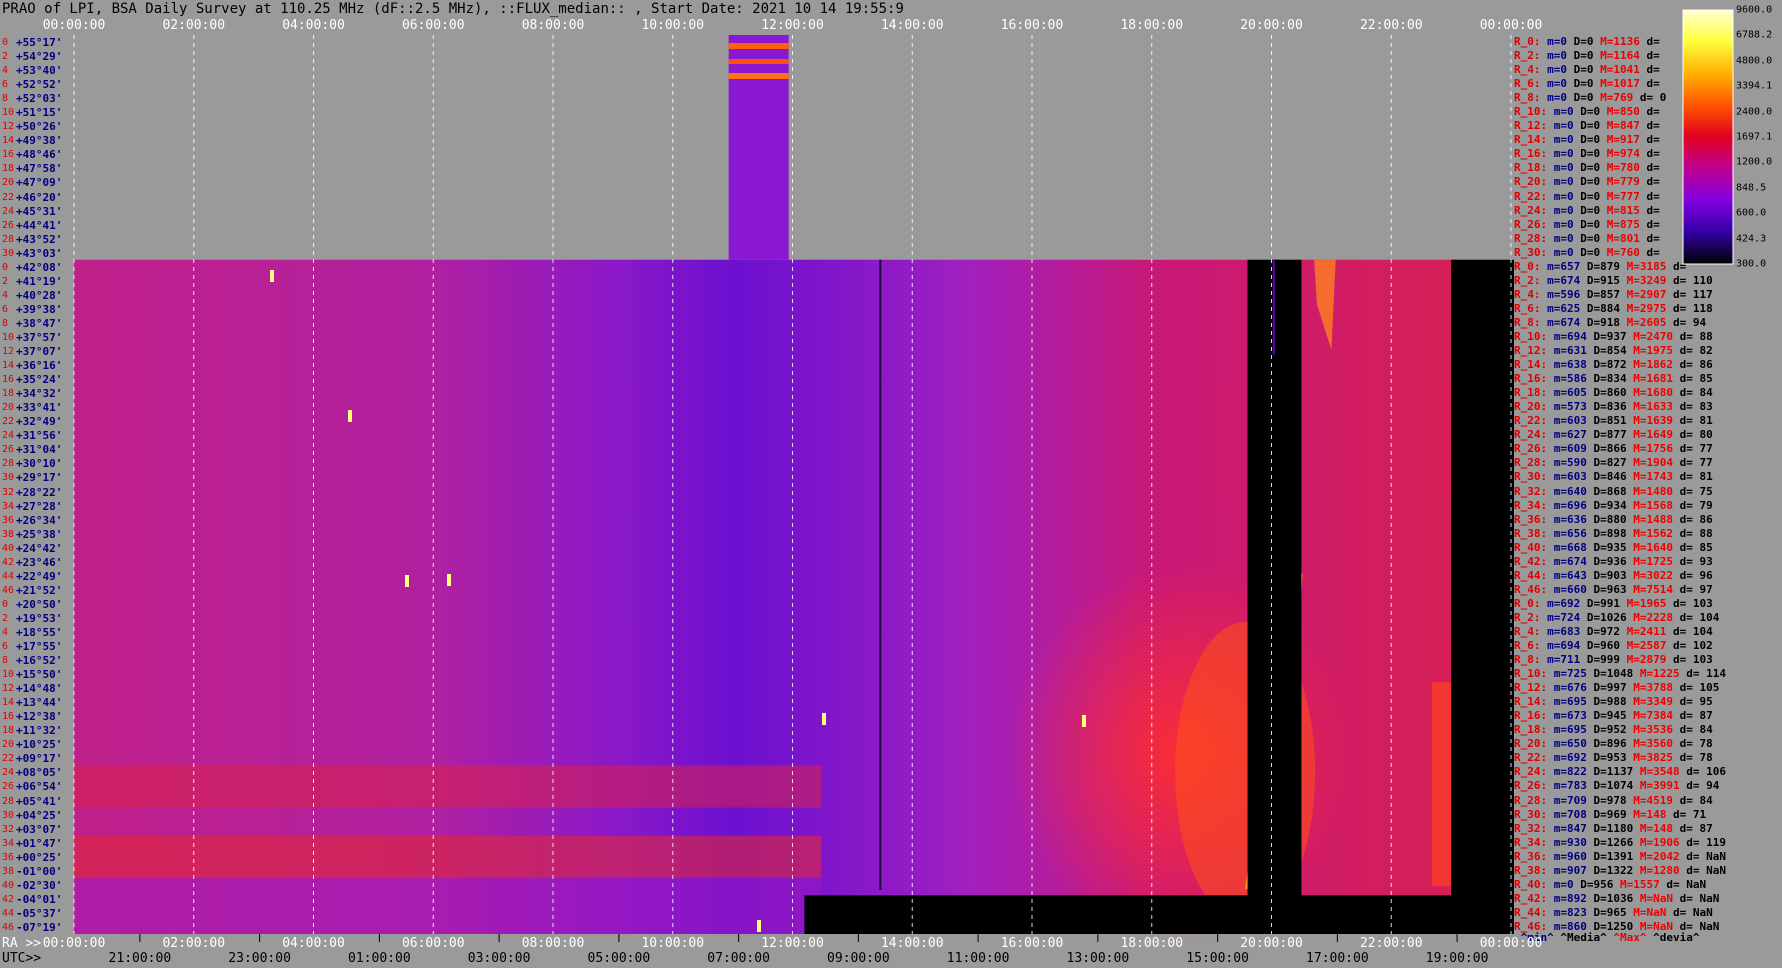 This screenshot has height=968, width=1782. What do you see at coordinates (1157, 914) in the screenshot?
I see `blank-bottom` at bounding box center [1157, 914].